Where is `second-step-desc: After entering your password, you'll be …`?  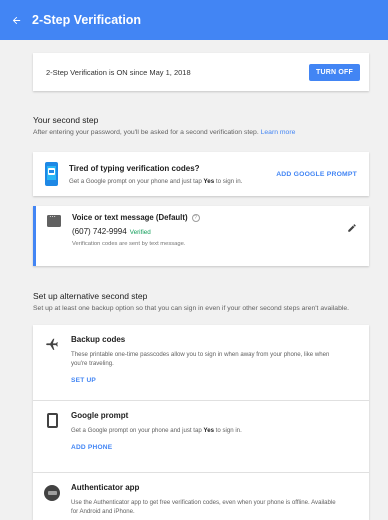
second-step-desc: After entering your password, you'll be … is located at coordinates (164, 132).